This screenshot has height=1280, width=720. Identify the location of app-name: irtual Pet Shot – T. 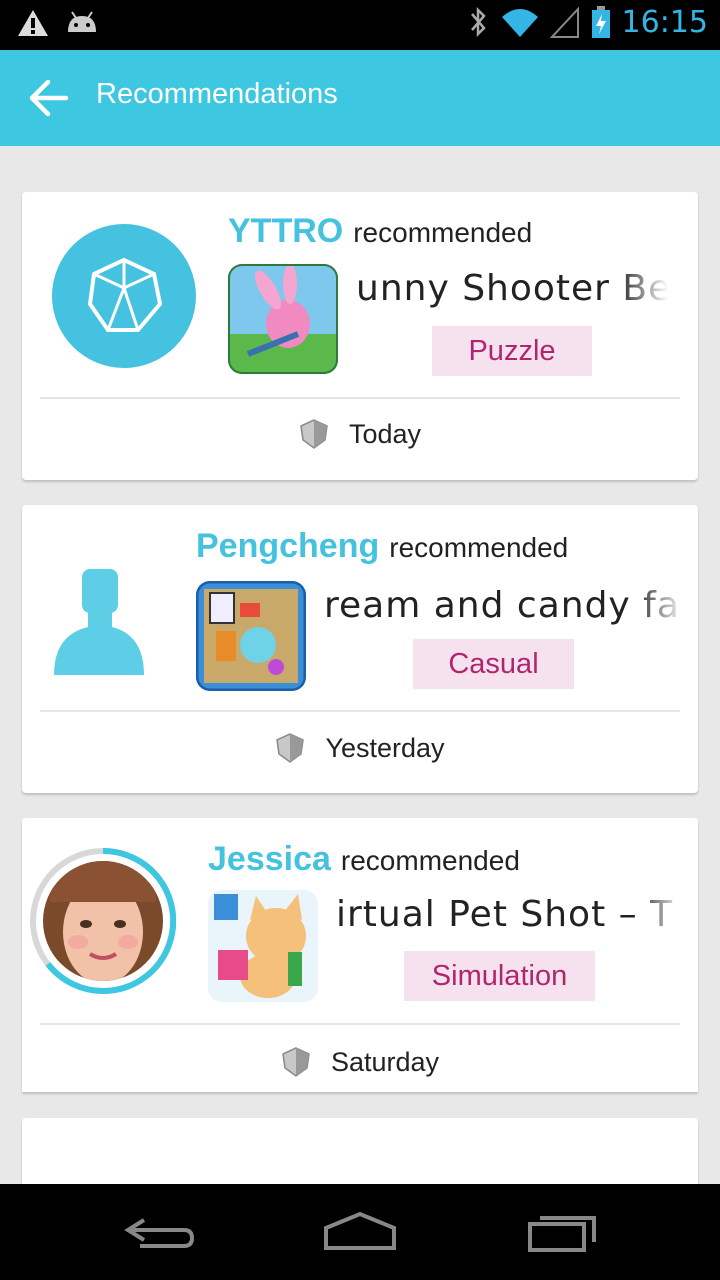
(510, 918).